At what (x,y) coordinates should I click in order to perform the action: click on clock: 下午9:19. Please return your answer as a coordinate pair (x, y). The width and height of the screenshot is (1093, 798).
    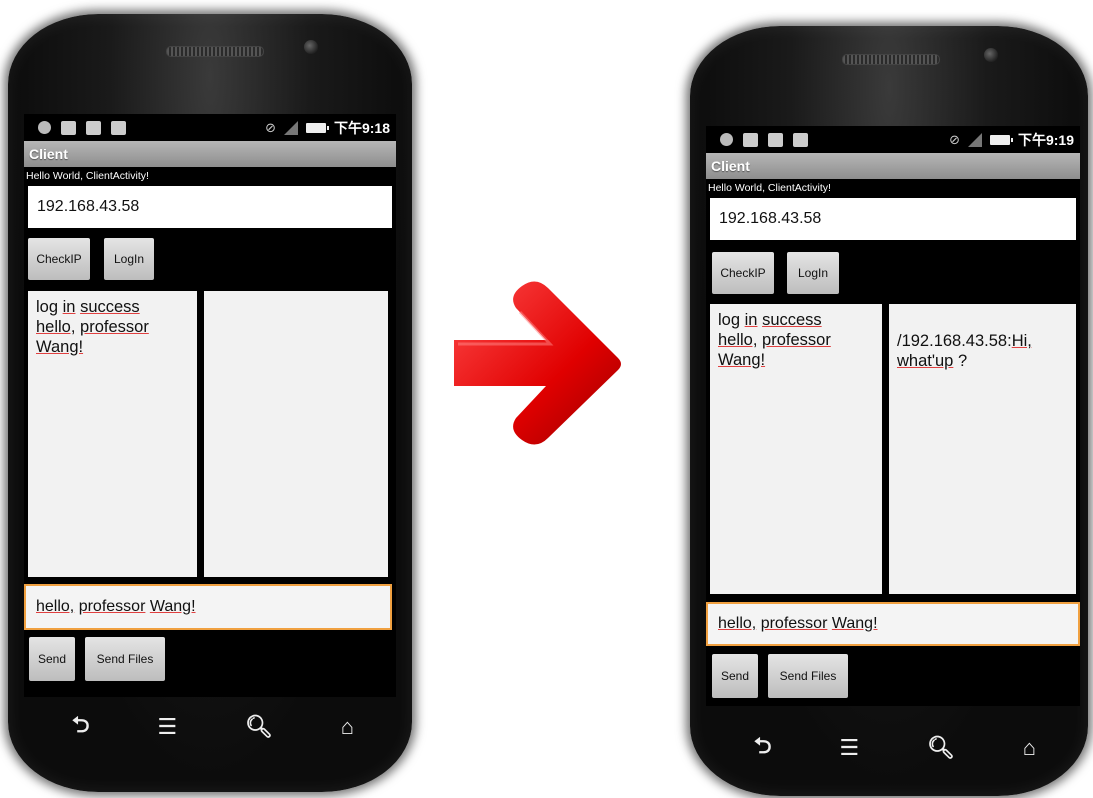
    Looking at the image, I should click on (1045, 139).